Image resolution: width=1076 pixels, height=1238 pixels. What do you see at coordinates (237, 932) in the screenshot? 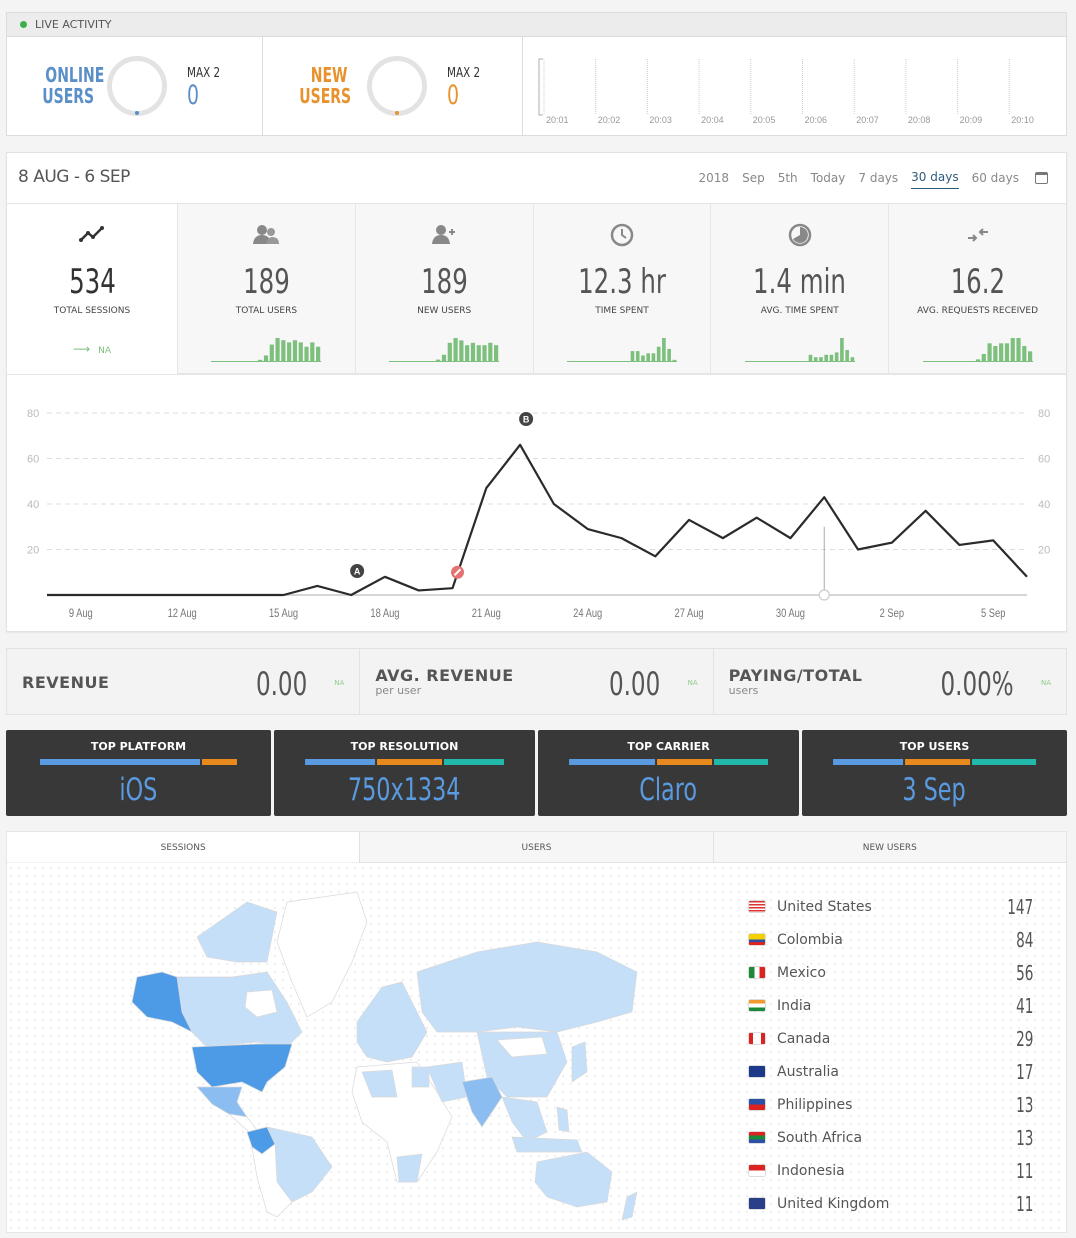
I see `map-canada-north` at bounding box center [237, 932].